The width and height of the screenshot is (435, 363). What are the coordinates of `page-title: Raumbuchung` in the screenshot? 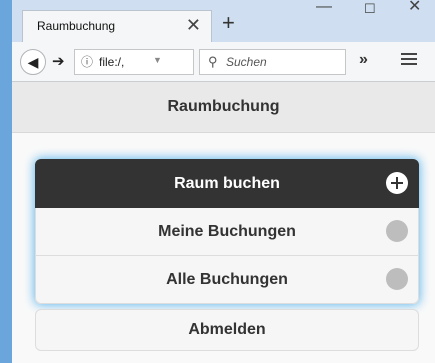 It's located at (223, 107).